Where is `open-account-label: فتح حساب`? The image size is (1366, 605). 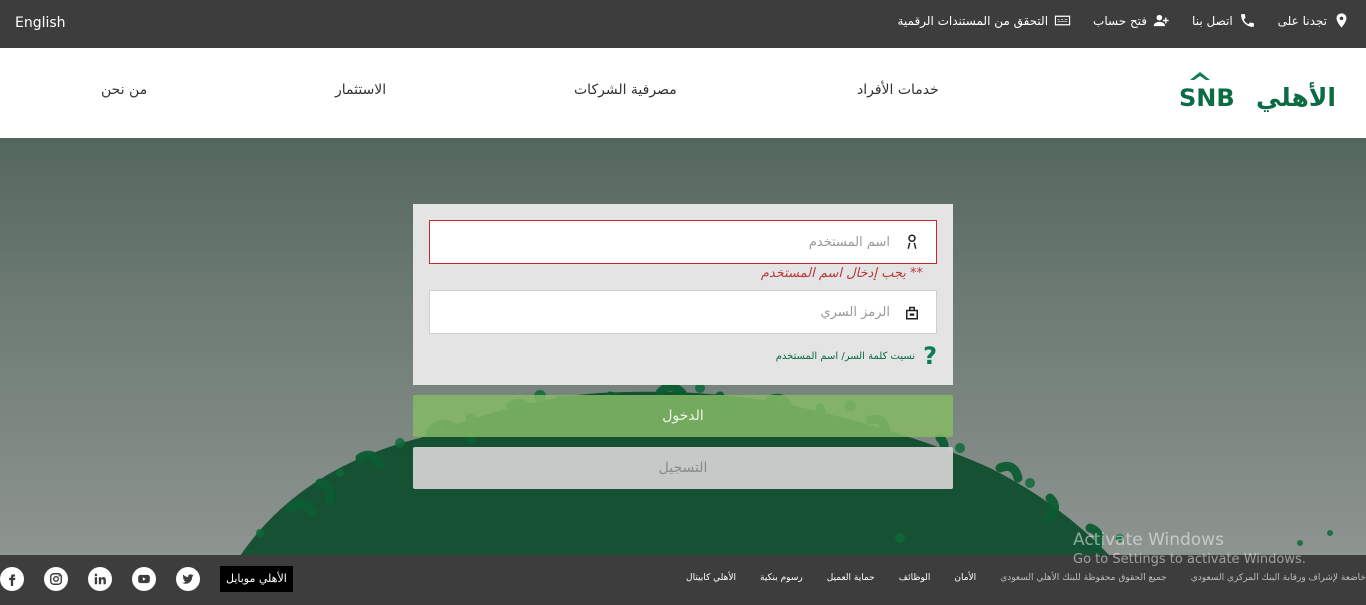
open-account-label: فتح حساب is located at coordinates (1120, 20).